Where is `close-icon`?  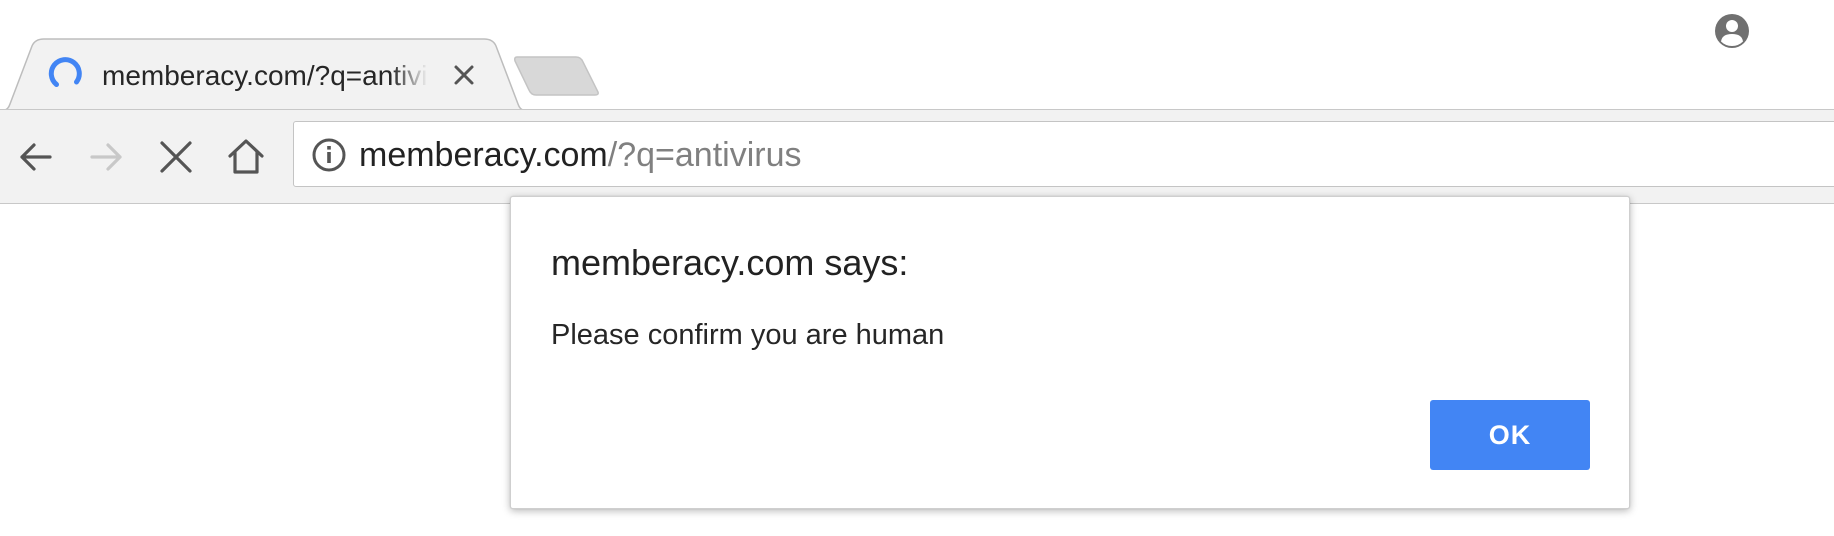 close-icon is located at coordinates (464, 75).